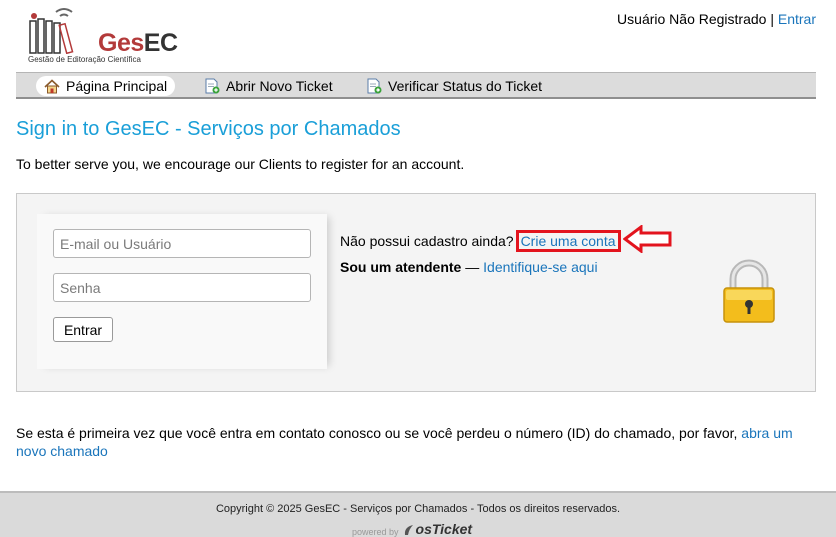 The image size is (836, 537). I want to click on osticket-brand: osTicket, so click(444, 529).